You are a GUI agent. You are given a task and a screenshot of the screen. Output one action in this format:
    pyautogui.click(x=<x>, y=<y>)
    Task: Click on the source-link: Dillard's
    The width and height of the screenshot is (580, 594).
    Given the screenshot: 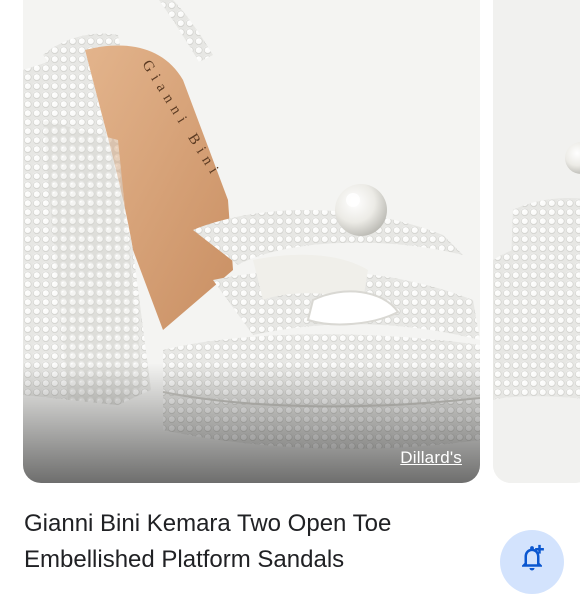 What is the action you would take?
    pyautogui.click(x=431, y=458)
    